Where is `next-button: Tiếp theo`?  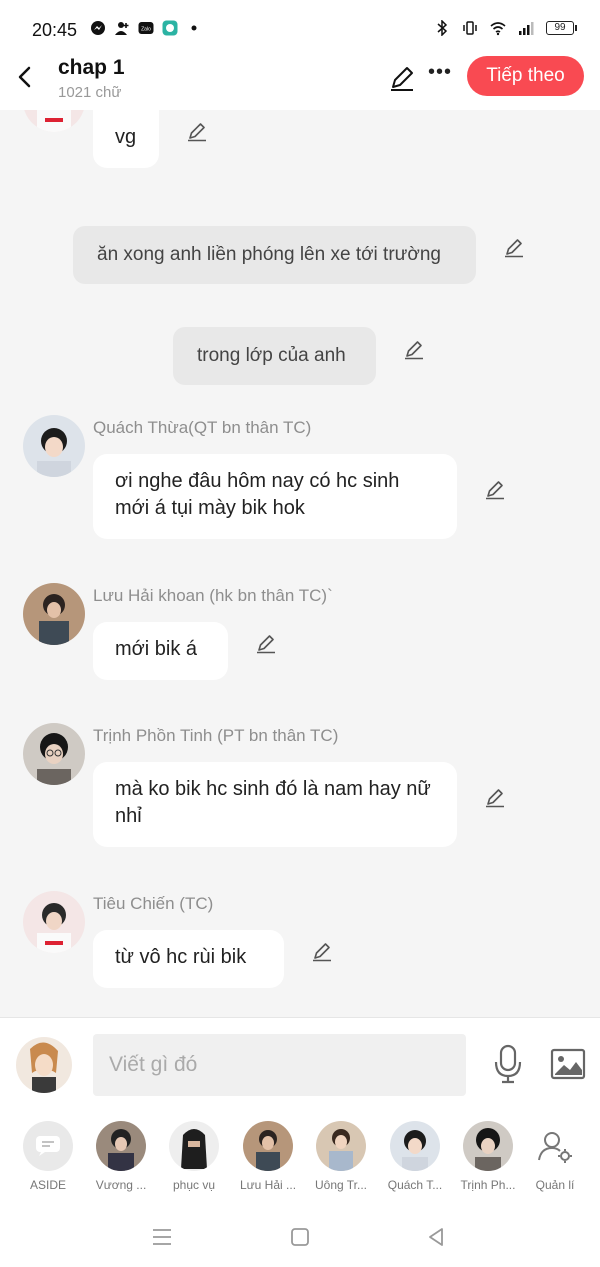
next-button: Tiếp theo is located at coordinates (525, 76).